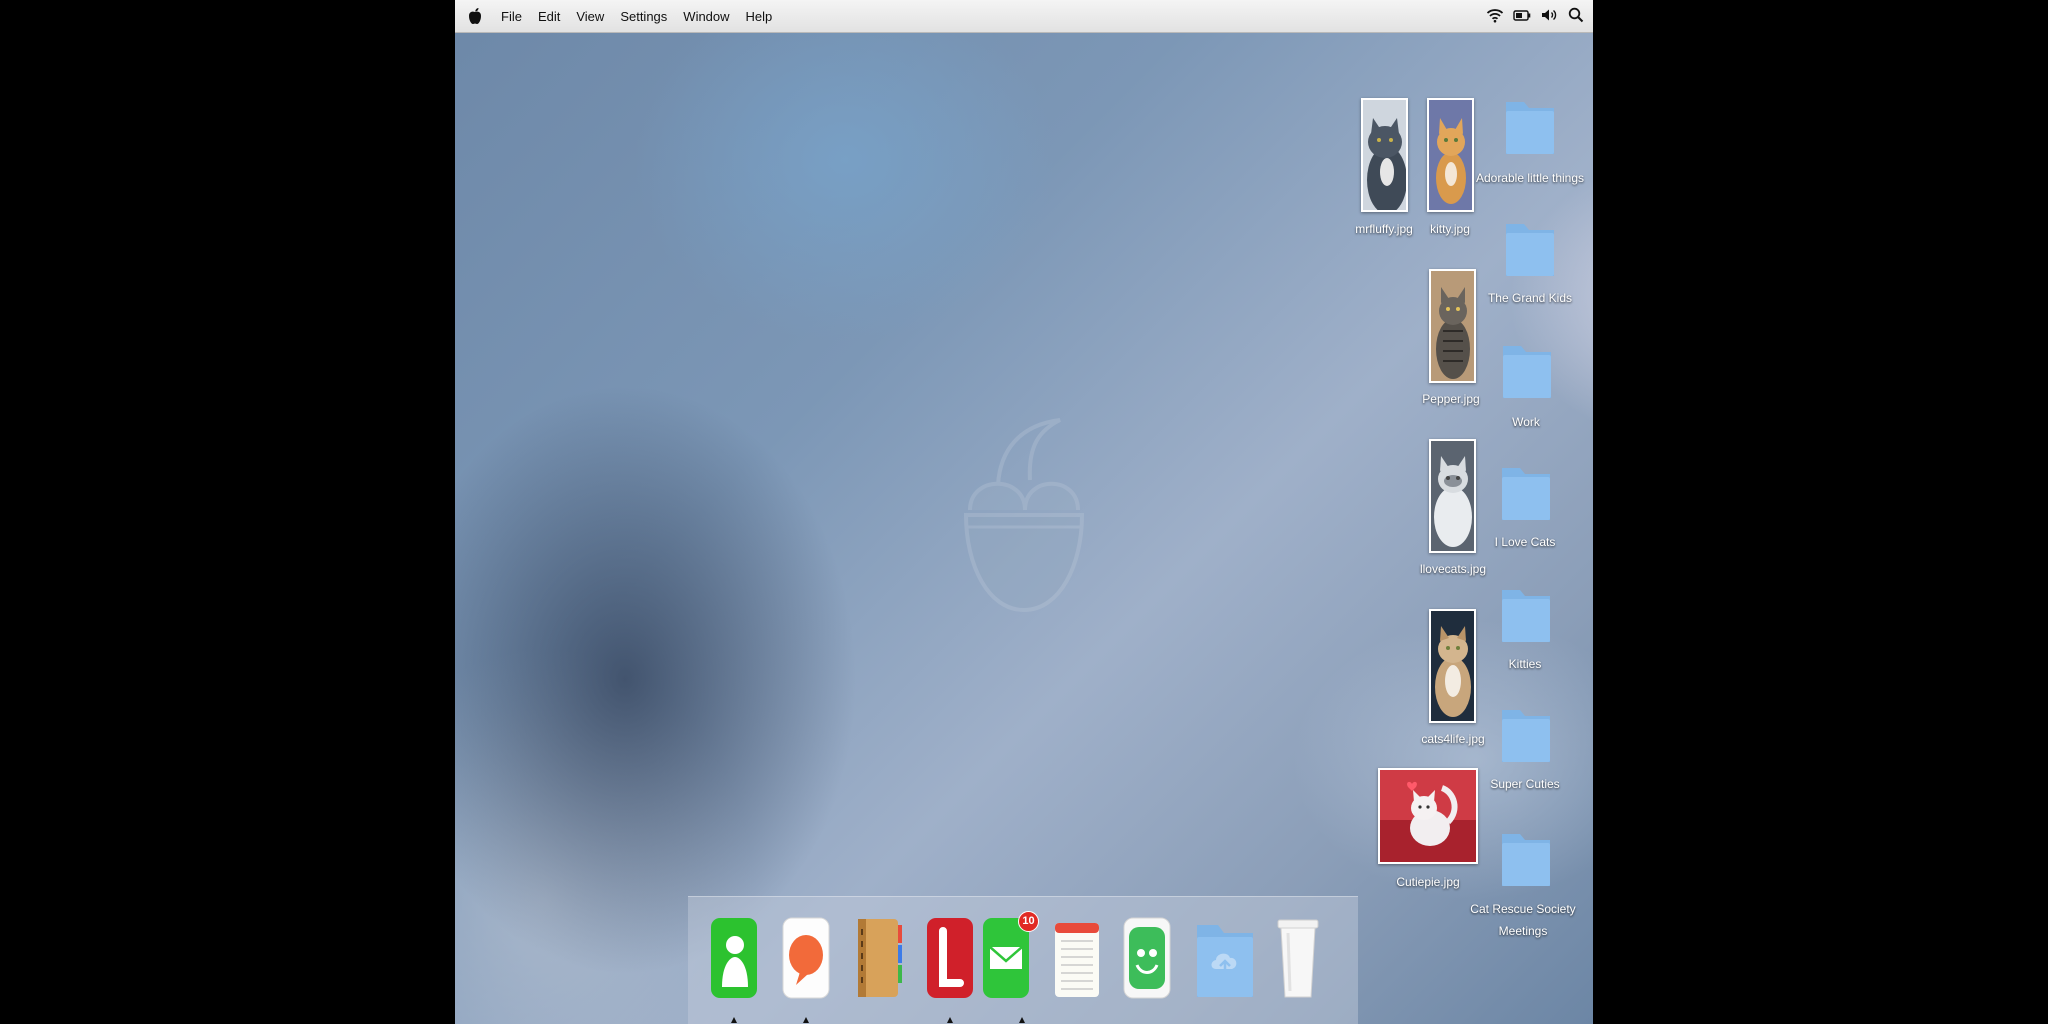 This screenshot has width=2048, height=1024. What do you see at coordinates (1453, 569) in the screenshot?
I see `file-label: llovecats.jpg` at bounding box center [1453, 569].